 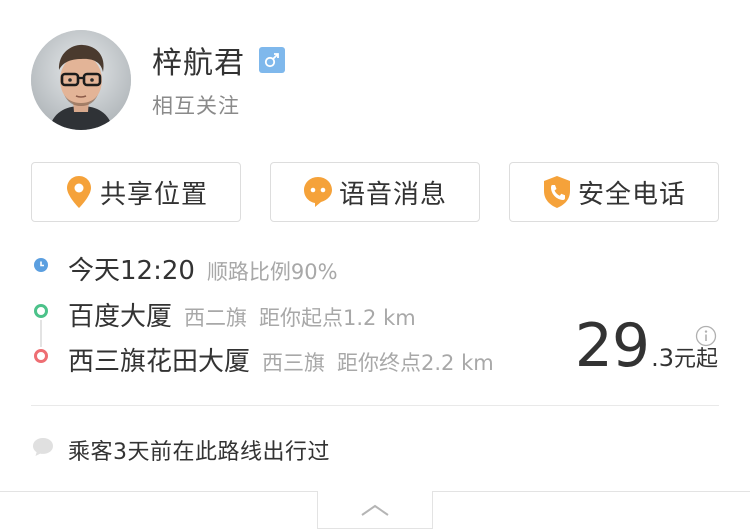 What do you see at coordinates (375, 405) in the screenshot?
I see `divider` at bounding box center [375, 405].